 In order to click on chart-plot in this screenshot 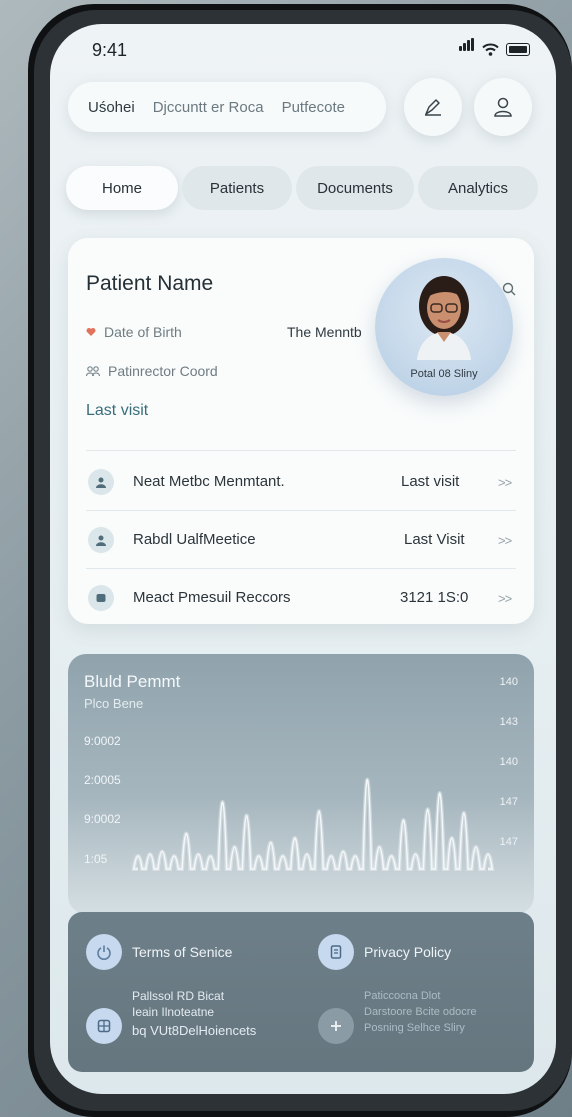, I will do `click(313, 824)`.